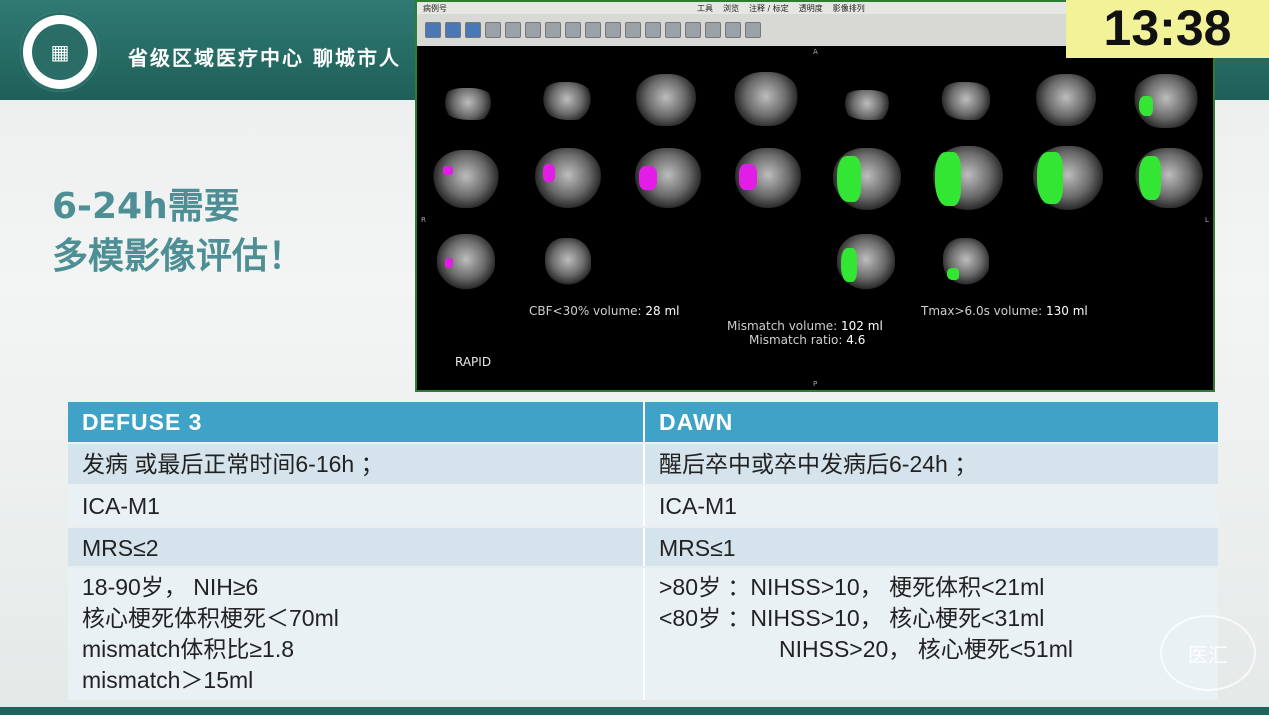 The image size is (1269, 715). Describe the element at coordinates (168, 680) in the screenshot. I see `criteria-line: mismatch＞15ml` at that location.